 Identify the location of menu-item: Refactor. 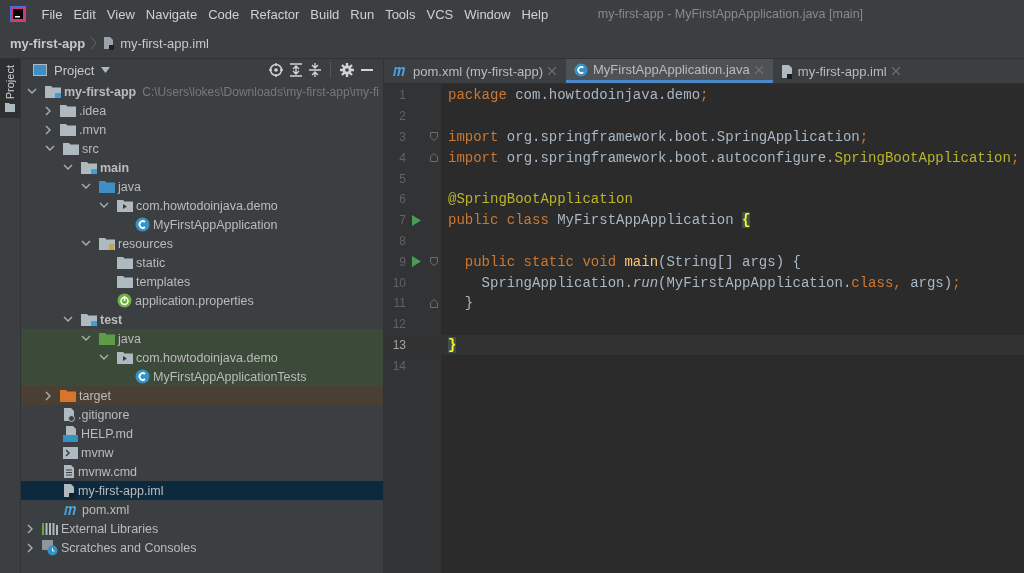
(274, 14).